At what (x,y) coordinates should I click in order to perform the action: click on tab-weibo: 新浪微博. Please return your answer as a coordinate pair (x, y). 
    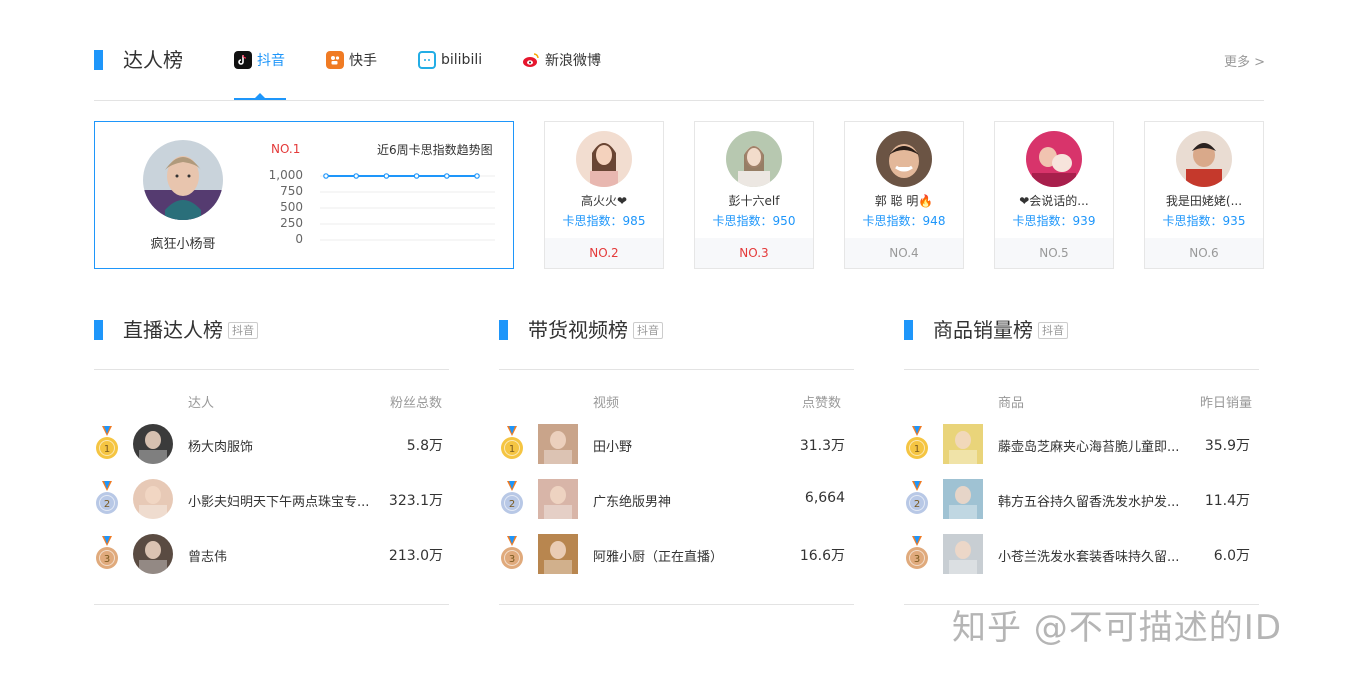
    Looking at the image, I should click on (561, 60).